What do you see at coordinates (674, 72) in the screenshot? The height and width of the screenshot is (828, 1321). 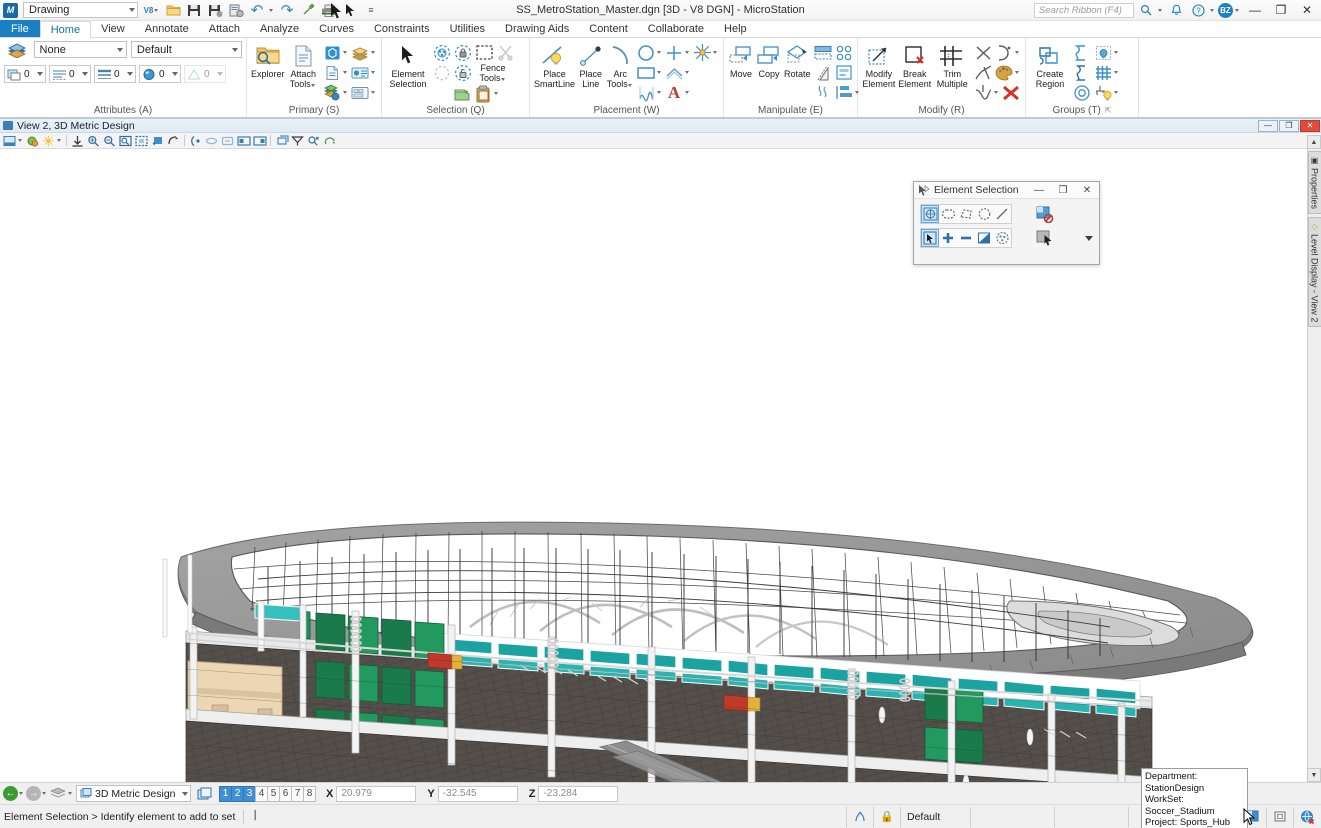 I see `place-multiline-icon` at bounding box center [674, 72].